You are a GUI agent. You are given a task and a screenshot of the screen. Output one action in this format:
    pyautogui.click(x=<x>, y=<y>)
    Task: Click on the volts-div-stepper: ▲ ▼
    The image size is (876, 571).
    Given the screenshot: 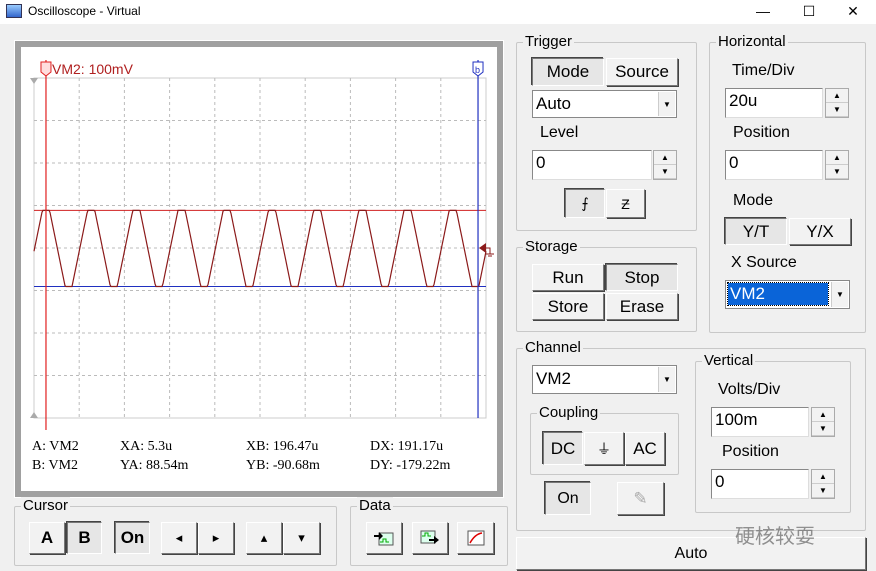 What is the action you would take?
    pyautogui.click(x=823, y=422)
    